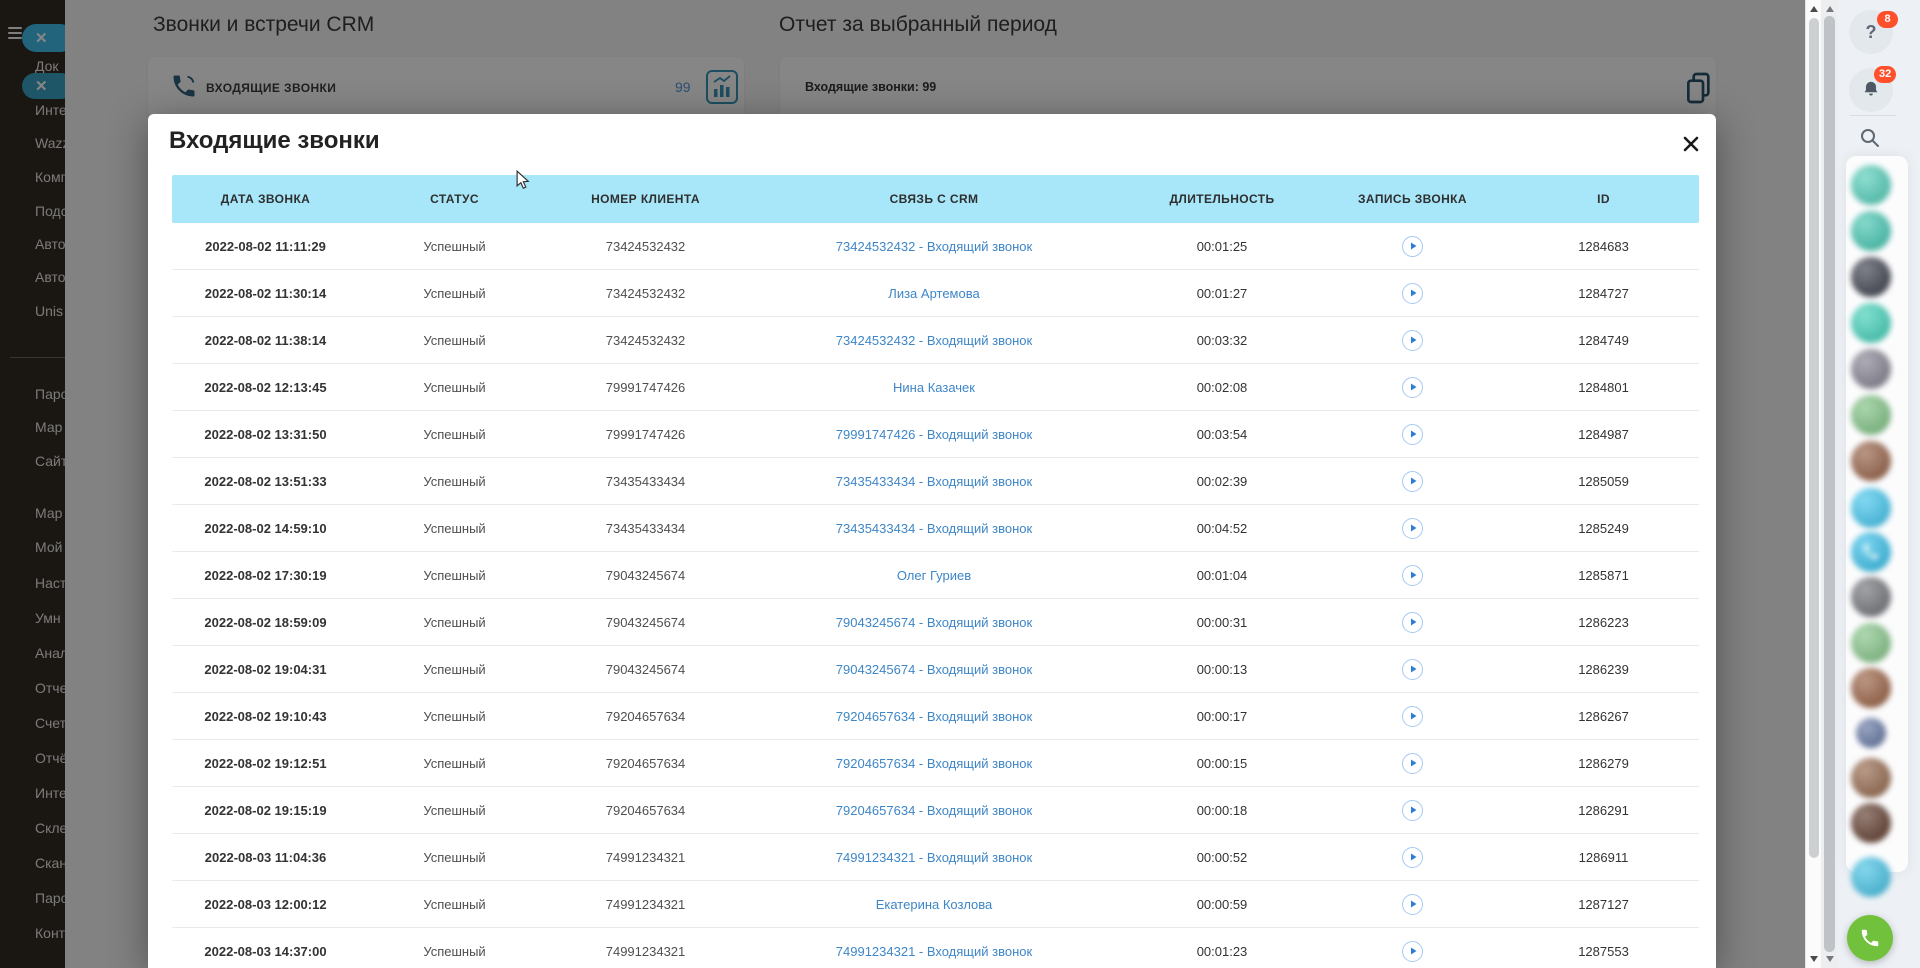  I want to click on client-number-cell: 73435433434, so click(645, 528).